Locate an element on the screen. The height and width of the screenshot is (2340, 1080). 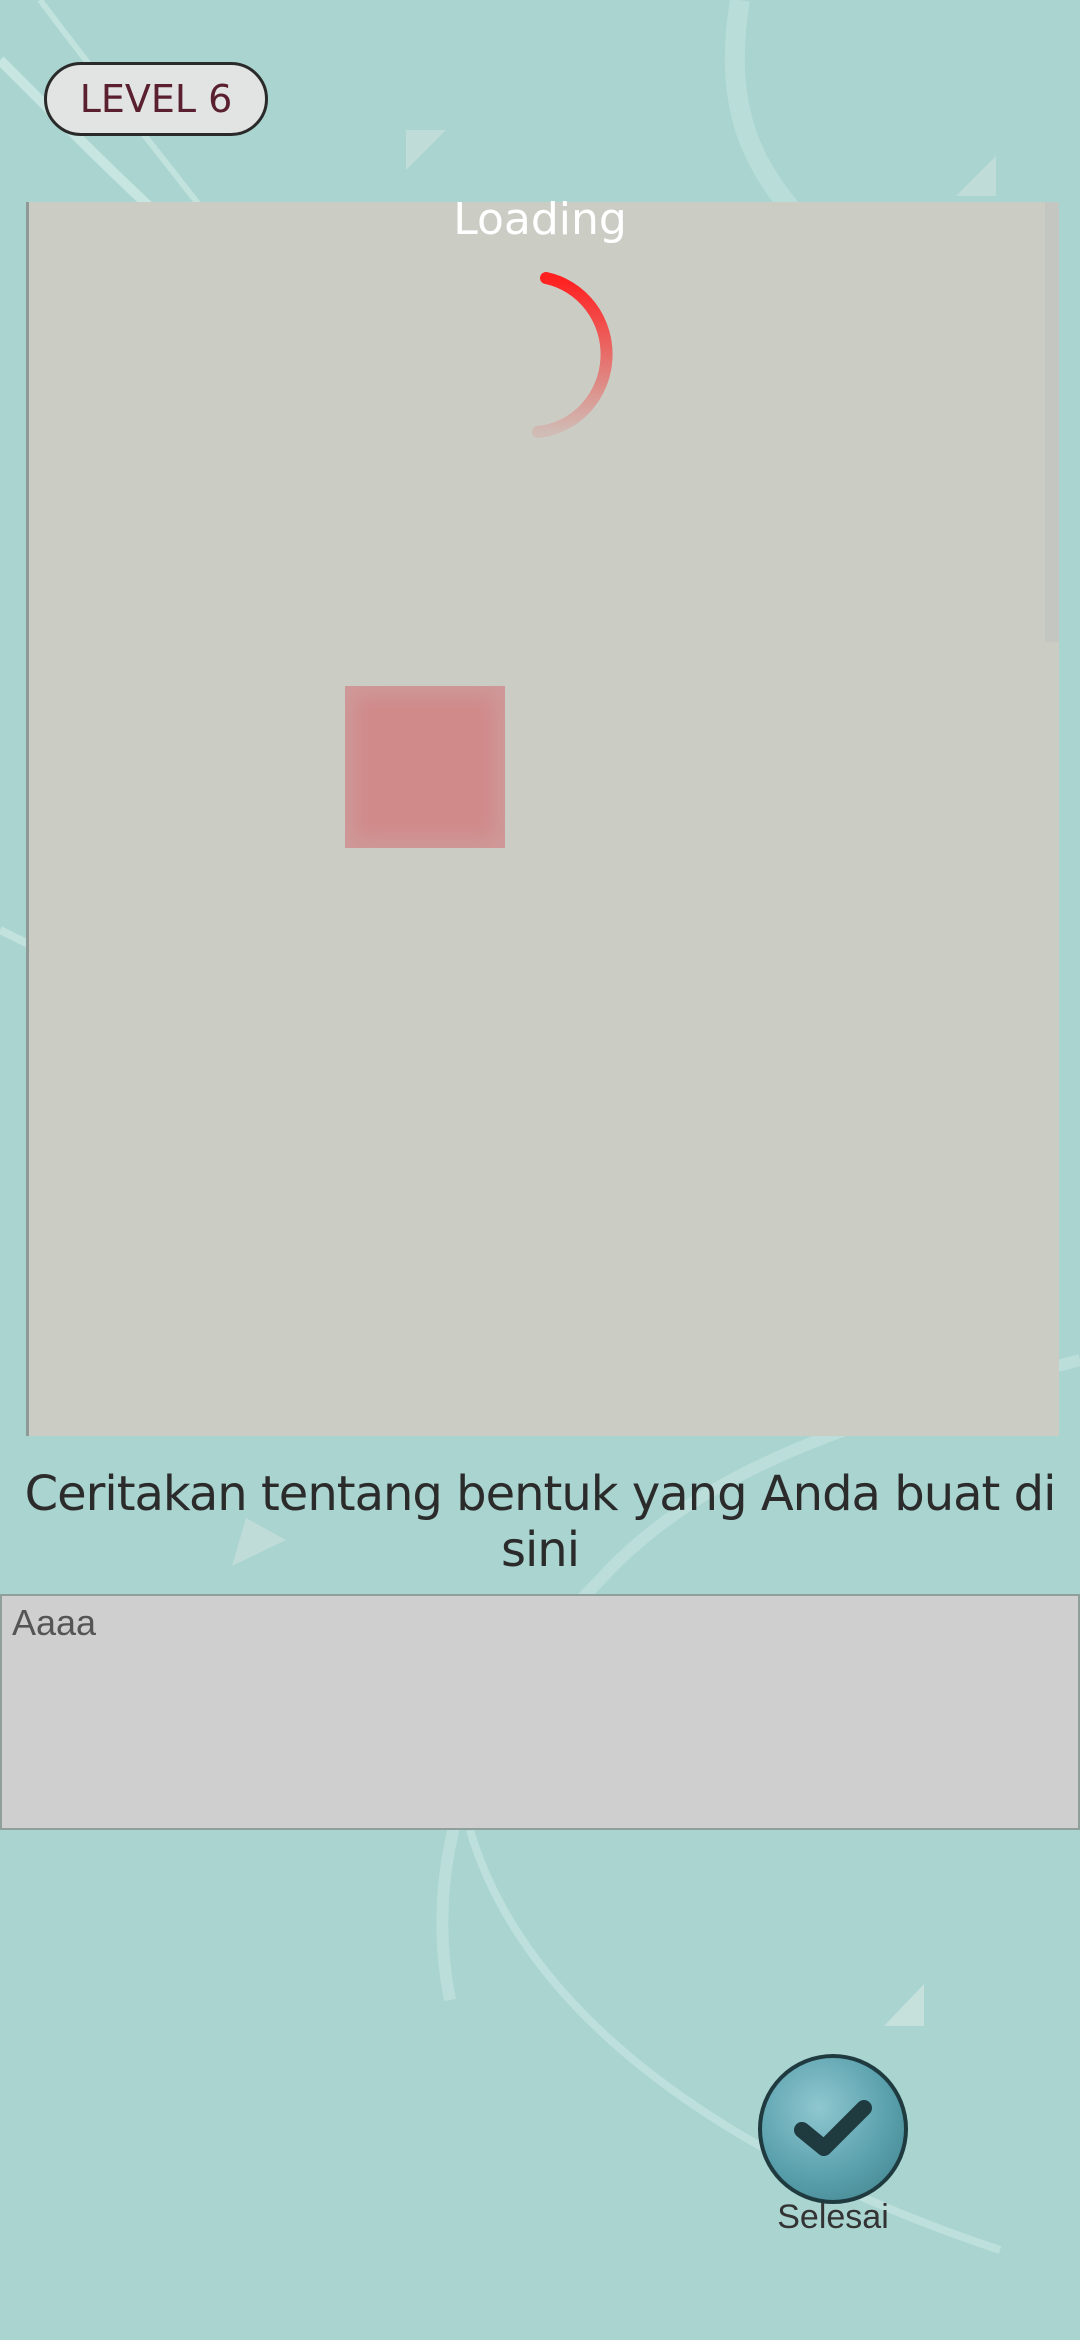
done-label: Selesai is located at coordinates (833, 2217).